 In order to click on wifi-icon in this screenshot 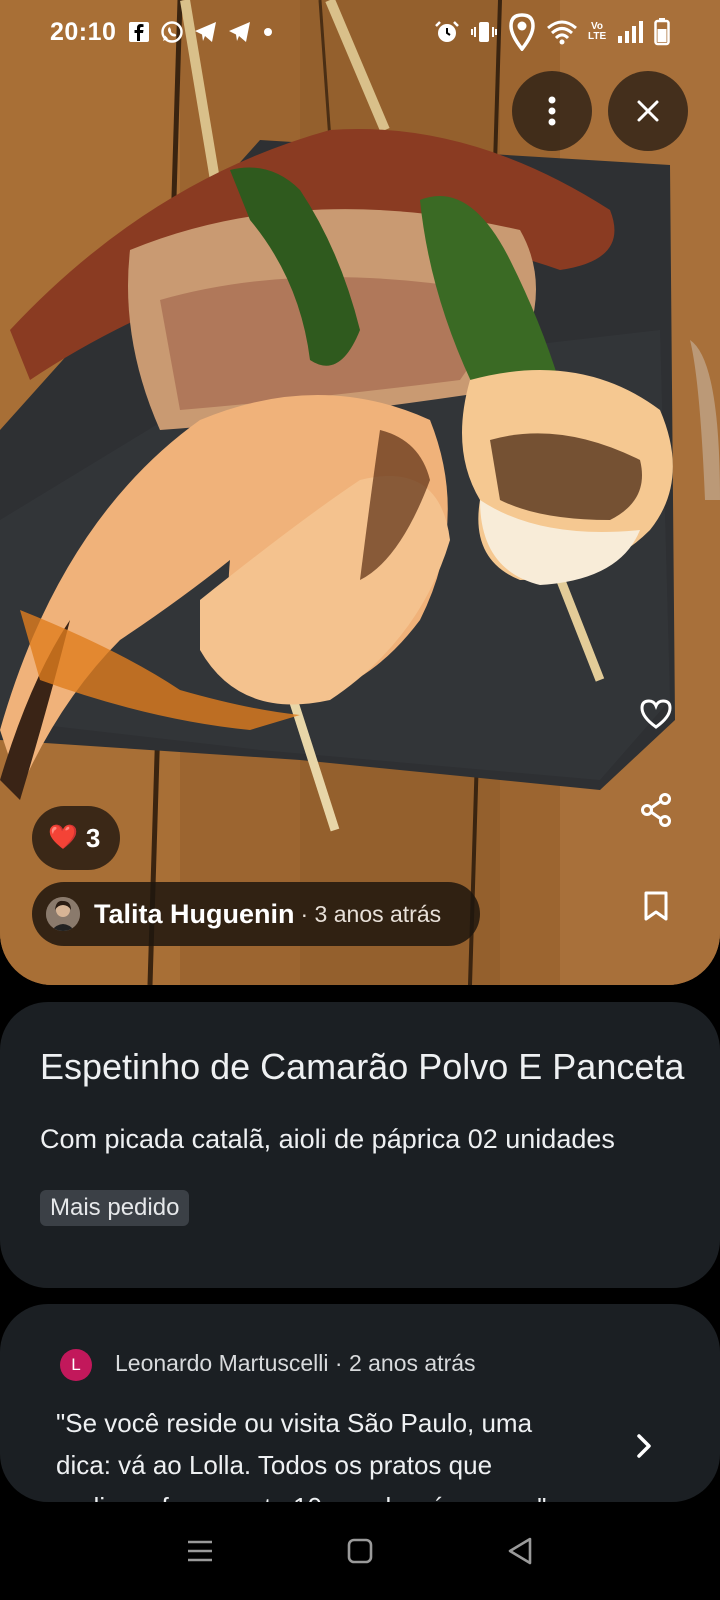, I will do `click(562, 32)`.